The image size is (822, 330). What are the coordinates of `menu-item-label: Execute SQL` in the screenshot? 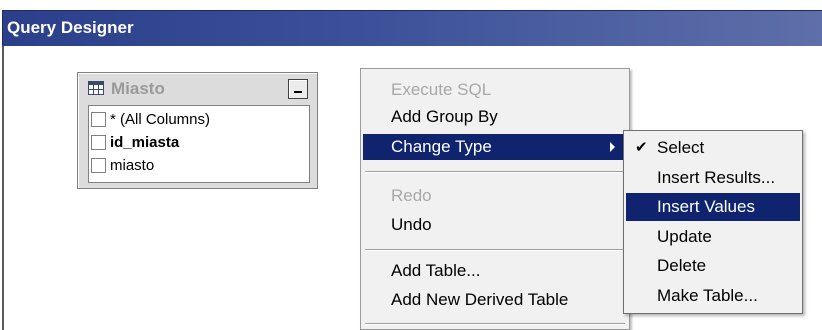 It's located at (441, 89).